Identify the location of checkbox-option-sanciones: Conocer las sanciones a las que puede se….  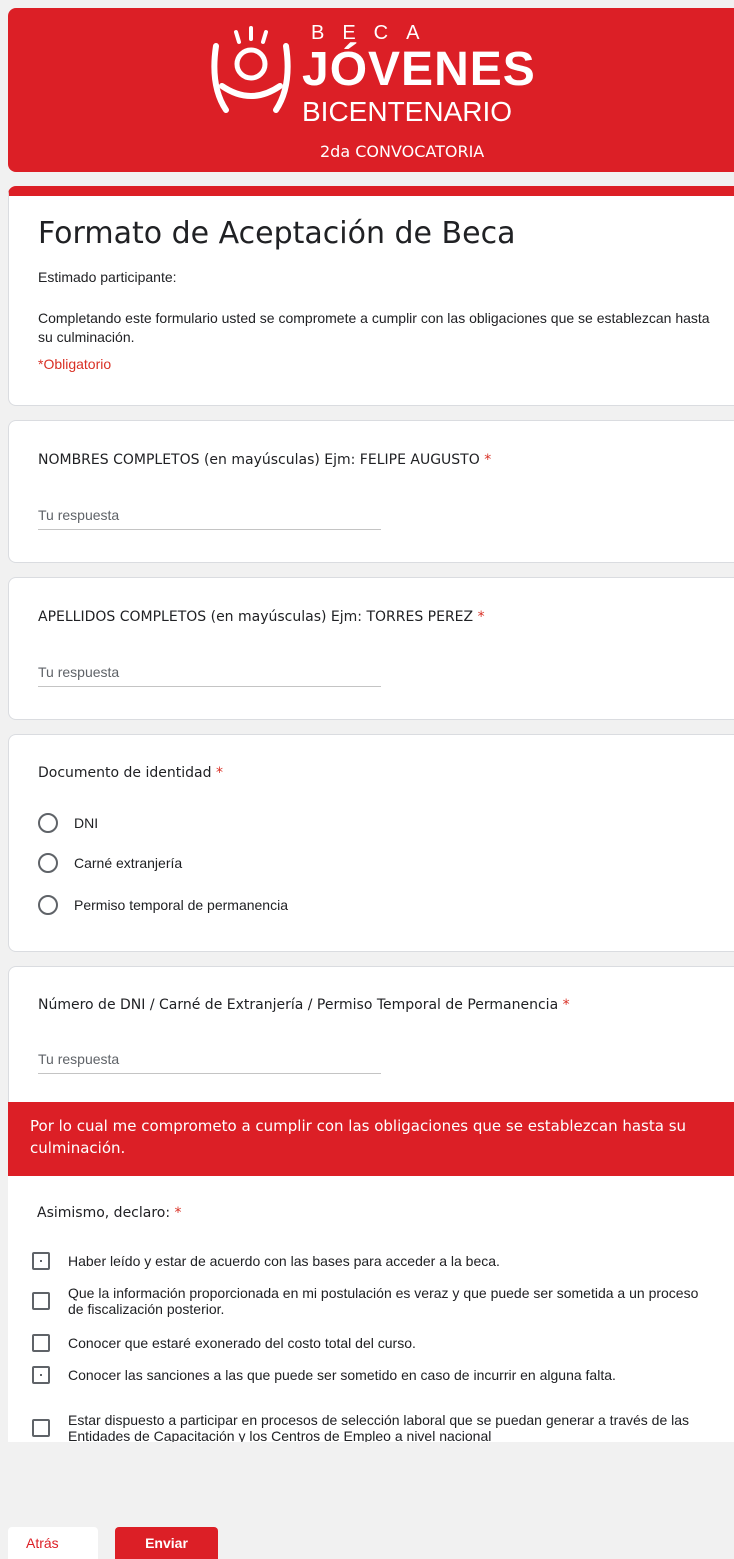
(372, 1375).